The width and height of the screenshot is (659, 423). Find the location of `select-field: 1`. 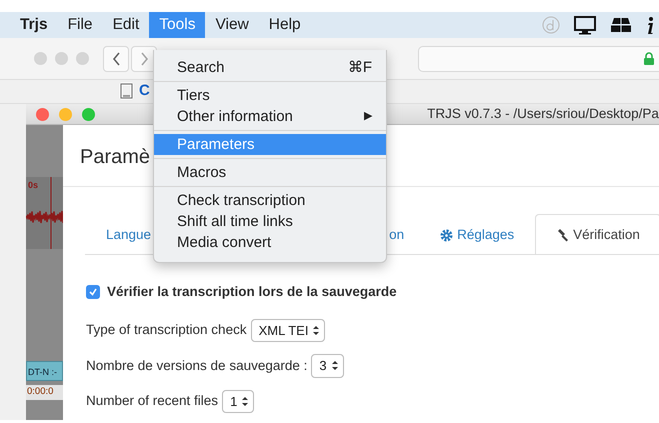

select-field: 1 is located at coordinates (238, 401).